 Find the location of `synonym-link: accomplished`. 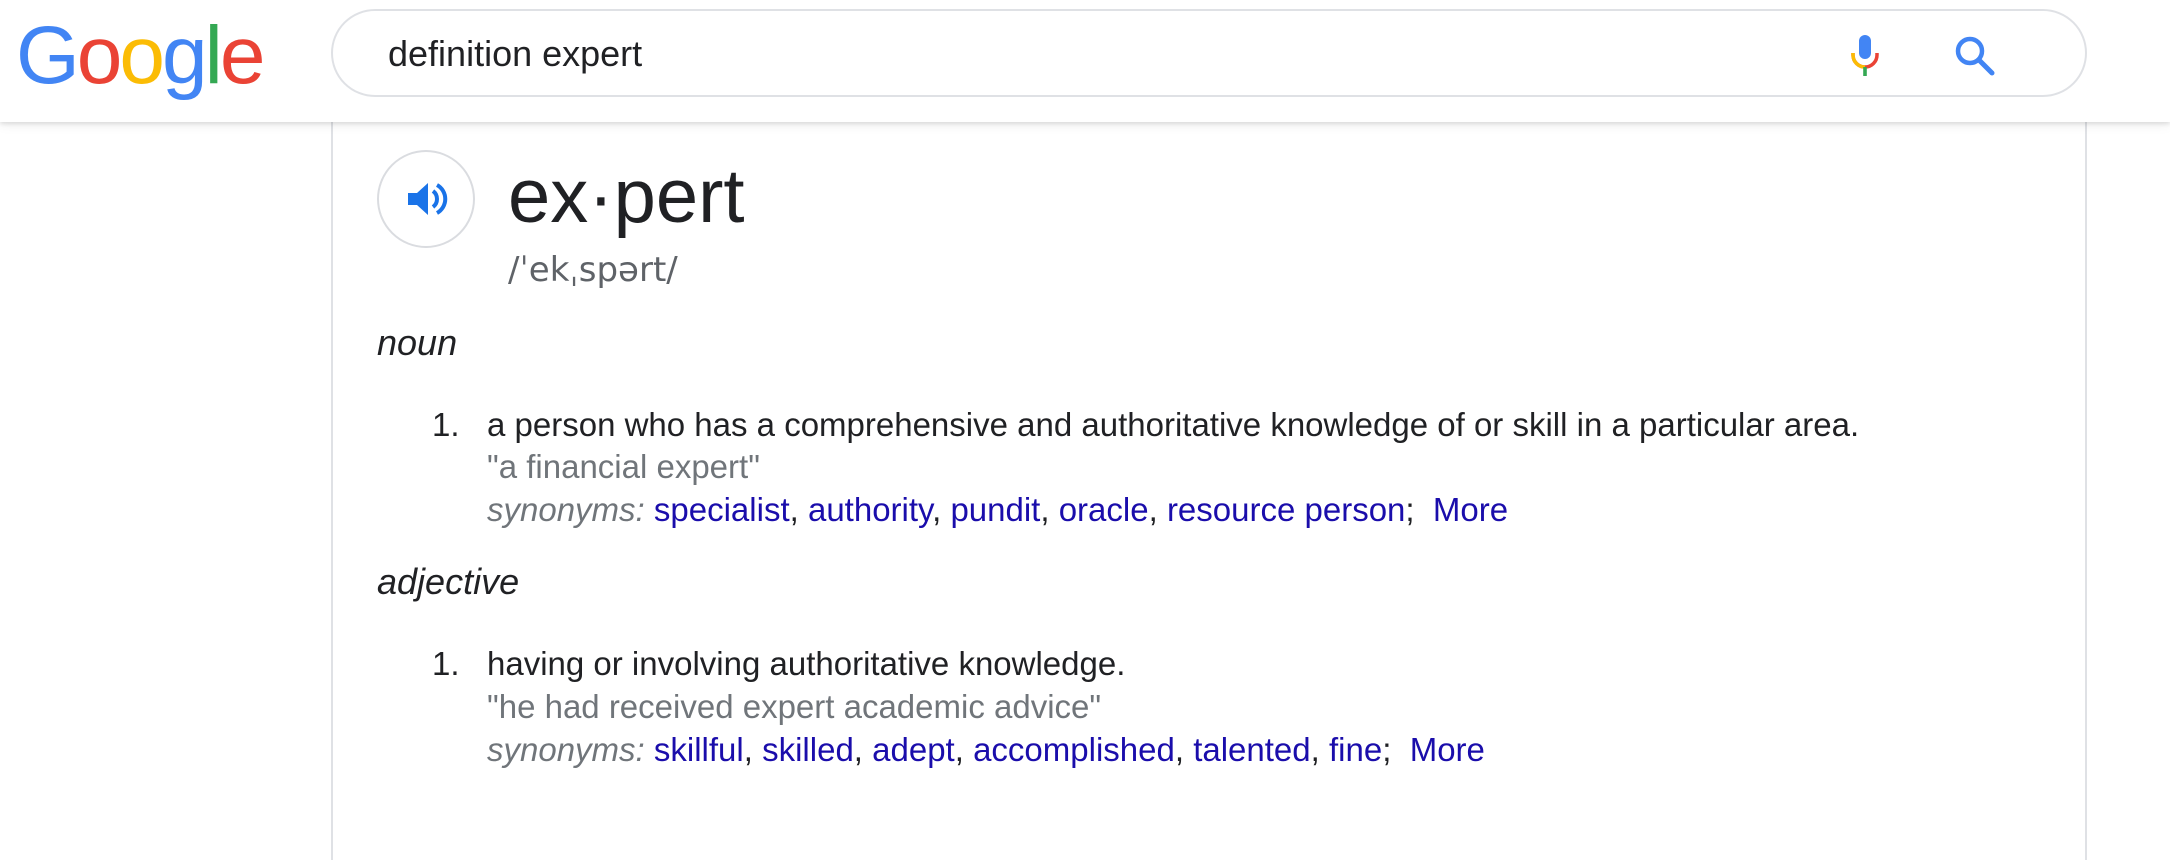

synonym-link: accomplished is located at coordinates (1074, 749).